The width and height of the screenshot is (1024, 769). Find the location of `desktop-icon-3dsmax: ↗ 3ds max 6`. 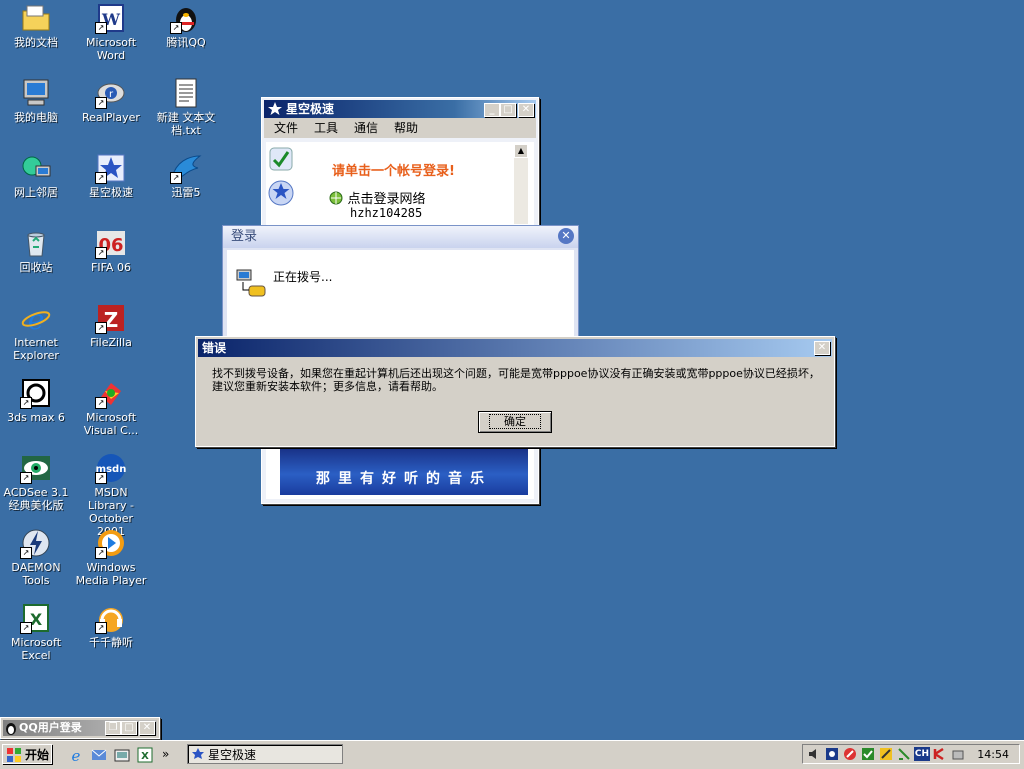

desktop-icon-3dsmax: ↗ 3ds max 6 is located at coordinates (36, 400).